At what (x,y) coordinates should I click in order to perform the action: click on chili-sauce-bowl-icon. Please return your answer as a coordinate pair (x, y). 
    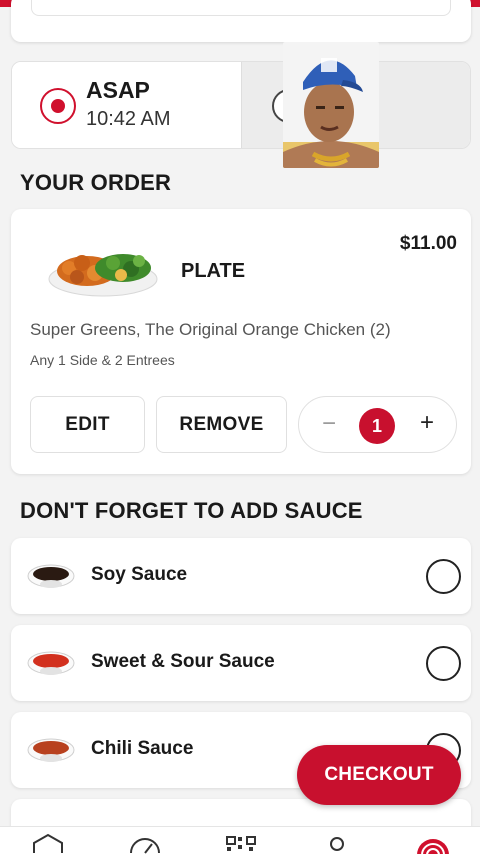
    Looking at the image, I should click on (51, 750).